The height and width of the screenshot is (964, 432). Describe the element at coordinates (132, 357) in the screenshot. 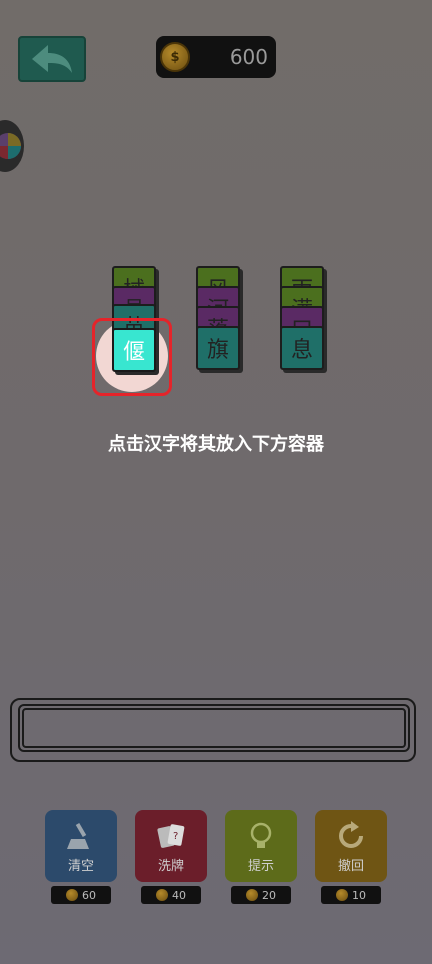

I see `tutorial-highlight` at that location.